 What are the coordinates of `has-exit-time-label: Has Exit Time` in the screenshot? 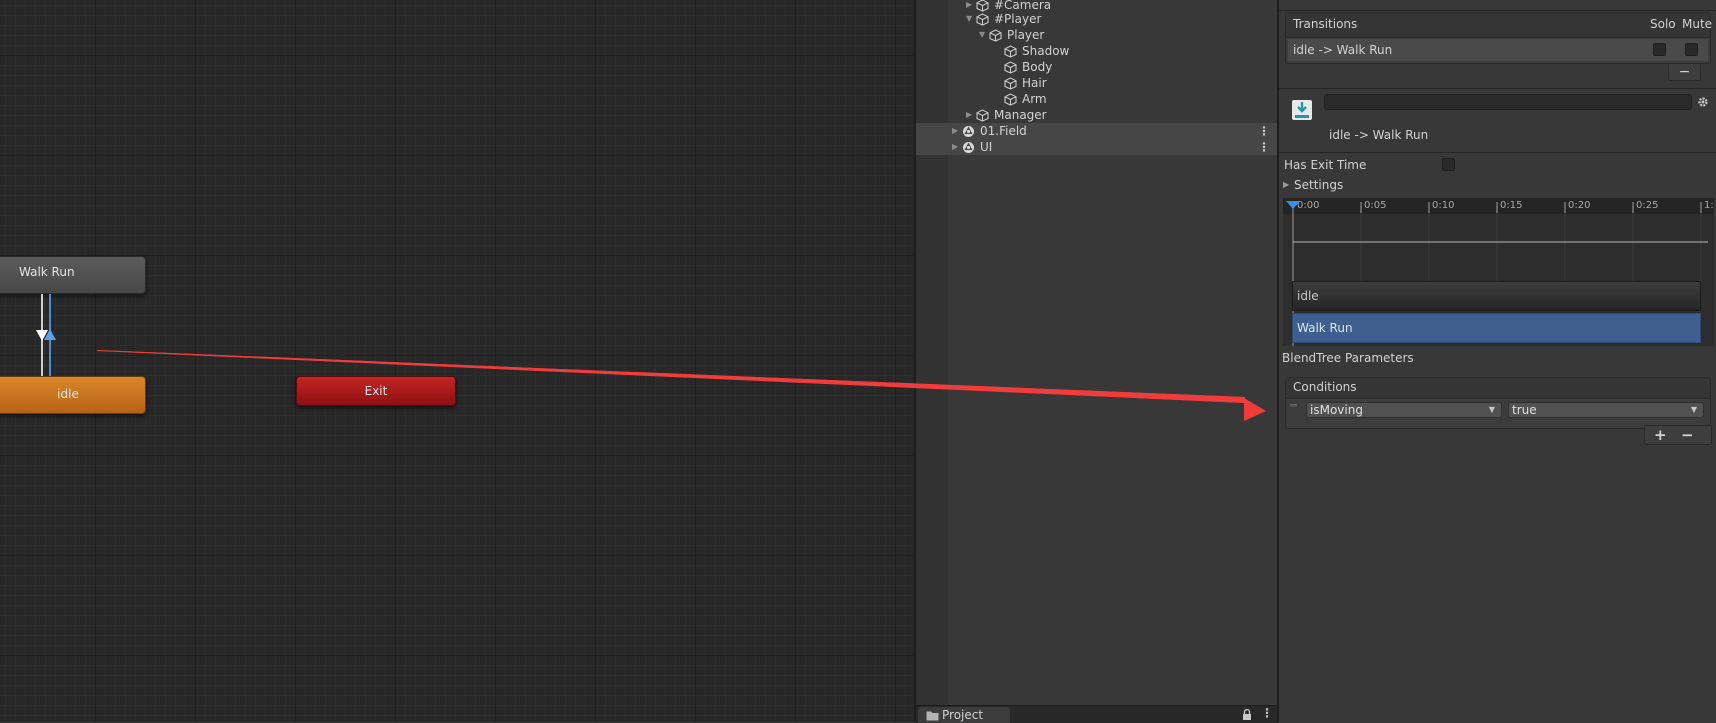 It's located at (1325, 165).